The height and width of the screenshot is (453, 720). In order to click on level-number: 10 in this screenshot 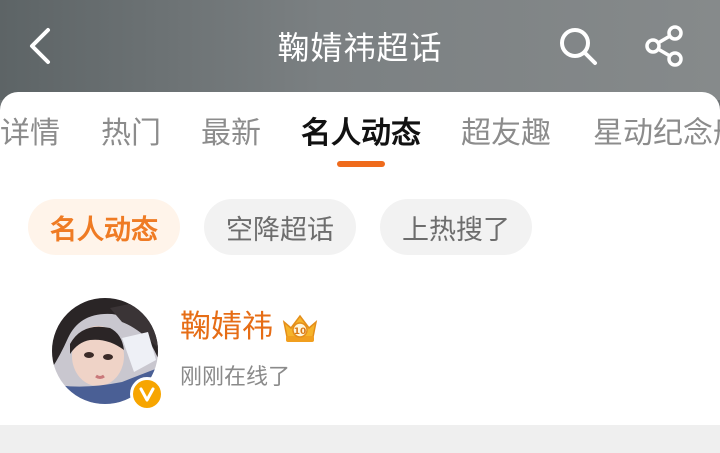, I will do `click(300, 332)`.